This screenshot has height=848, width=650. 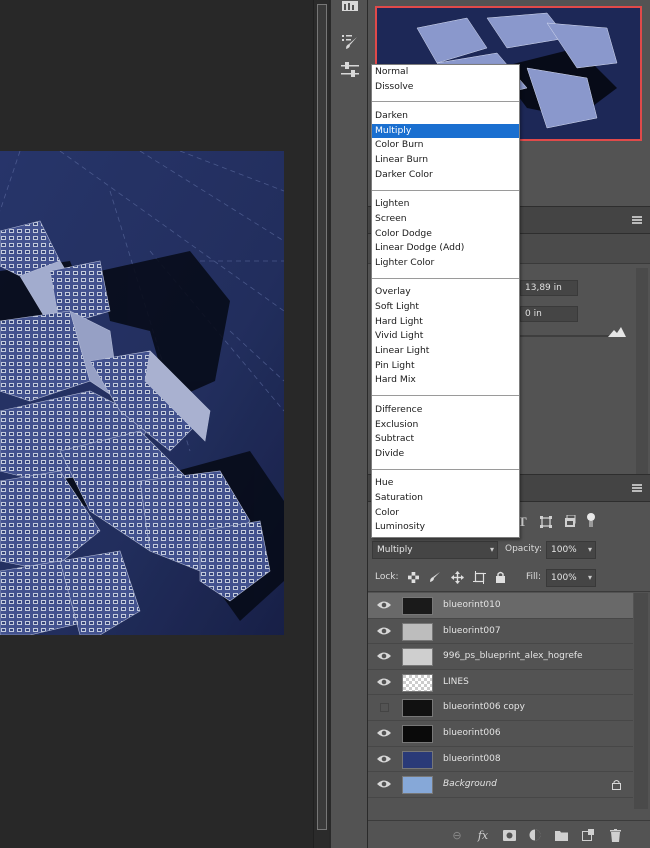 I want to click on blend-option: Dissolve, so click(x=445, y=87).